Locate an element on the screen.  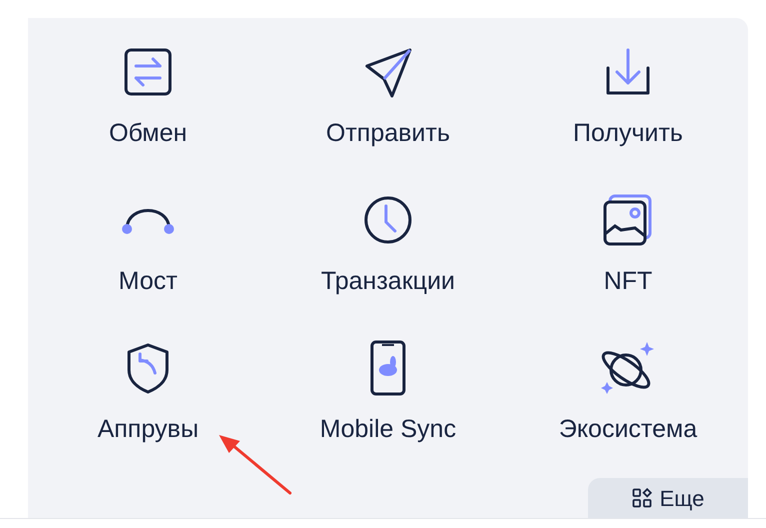
planet-icon is located at coordinates (628, 368).